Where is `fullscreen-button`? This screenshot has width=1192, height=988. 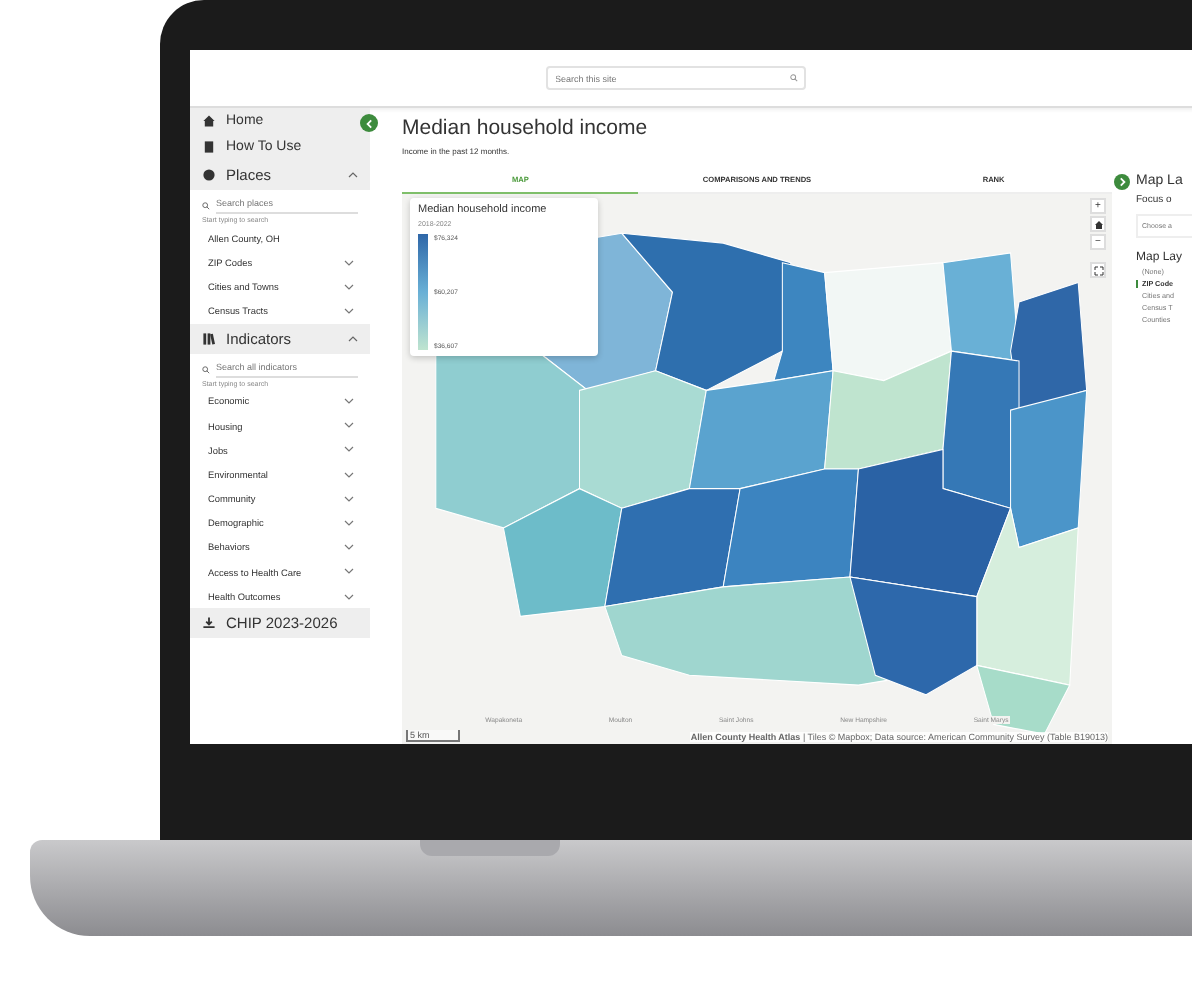 fullscreen-button is located at coordinates (1098, 270).